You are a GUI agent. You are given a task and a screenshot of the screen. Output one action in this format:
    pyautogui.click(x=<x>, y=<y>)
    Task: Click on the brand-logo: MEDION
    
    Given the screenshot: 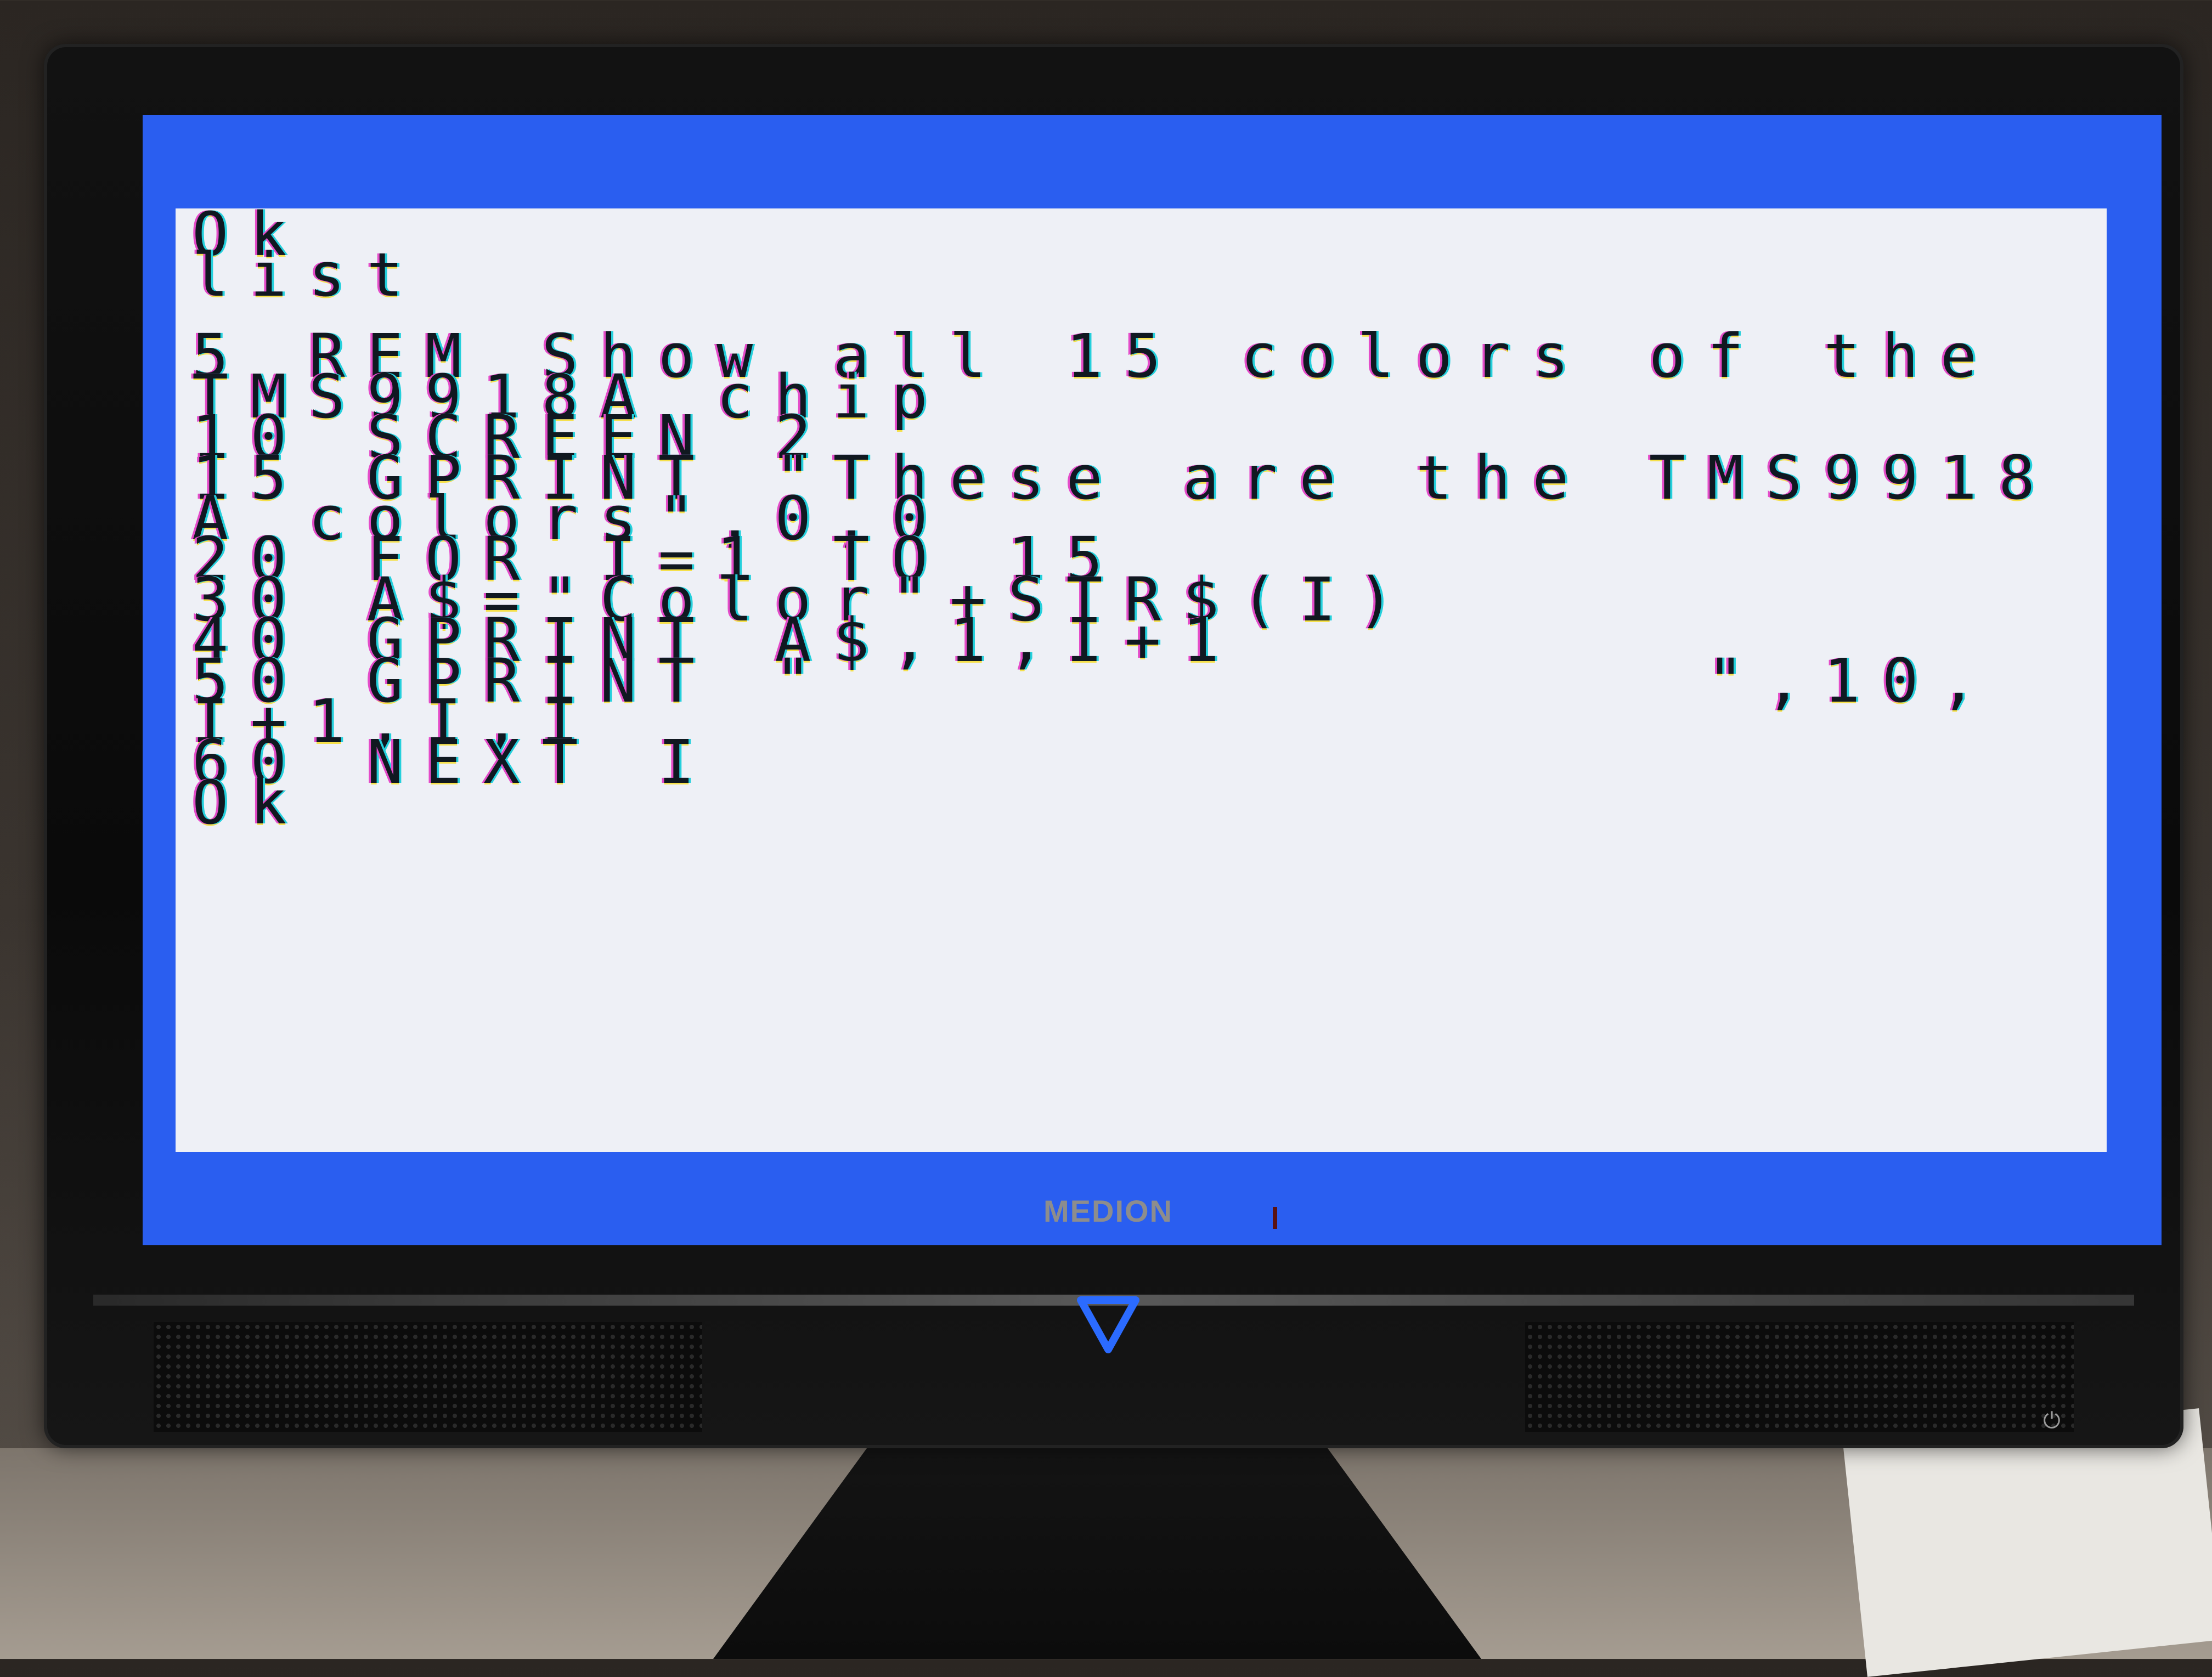 What is the action you would take?
    pyautogui.click(x=1108, y=1211)
    